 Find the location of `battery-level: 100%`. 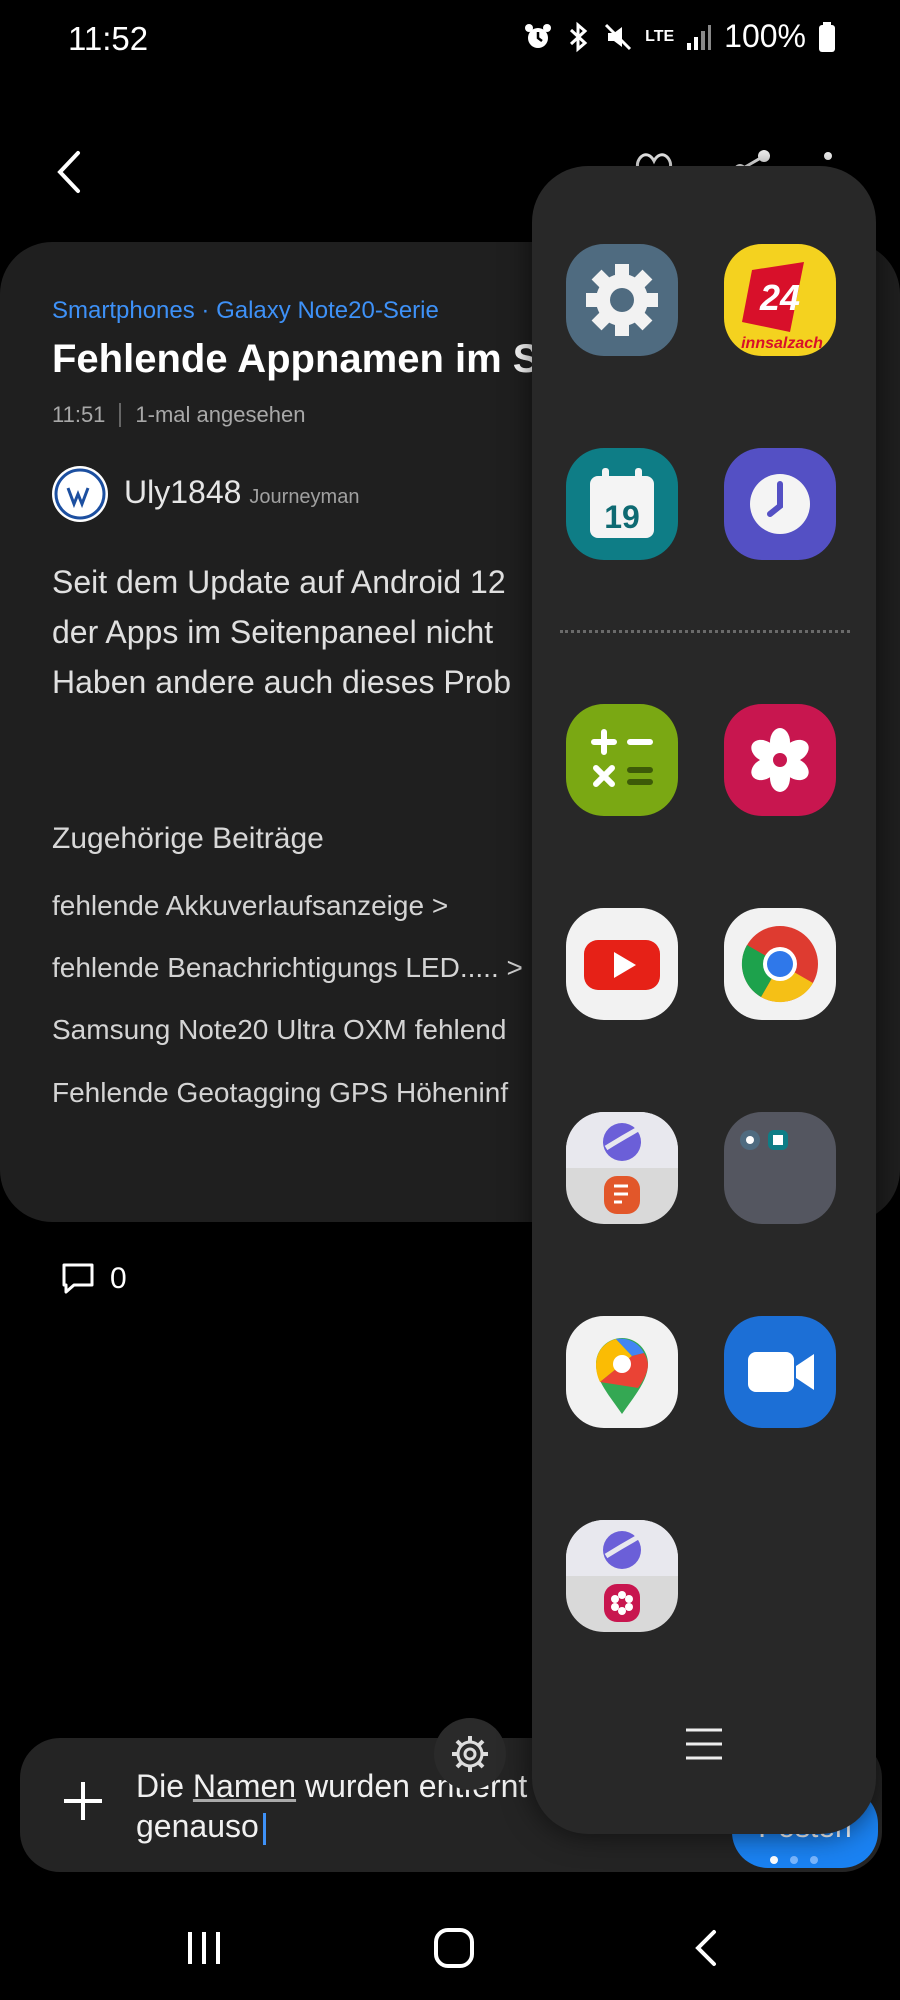

battery-level: 100% is located at coordinates (765, 36).